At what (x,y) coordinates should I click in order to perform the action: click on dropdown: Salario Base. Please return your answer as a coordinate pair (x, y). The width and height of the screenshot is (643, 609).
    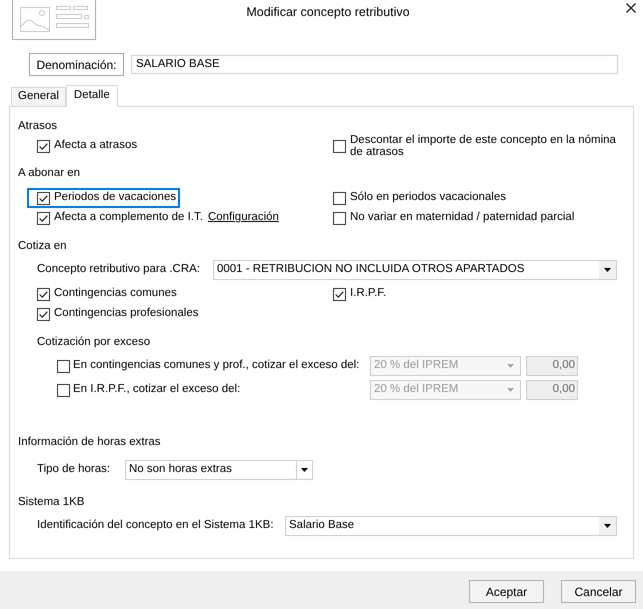
    Looking at the image, I should click on (451, 526).